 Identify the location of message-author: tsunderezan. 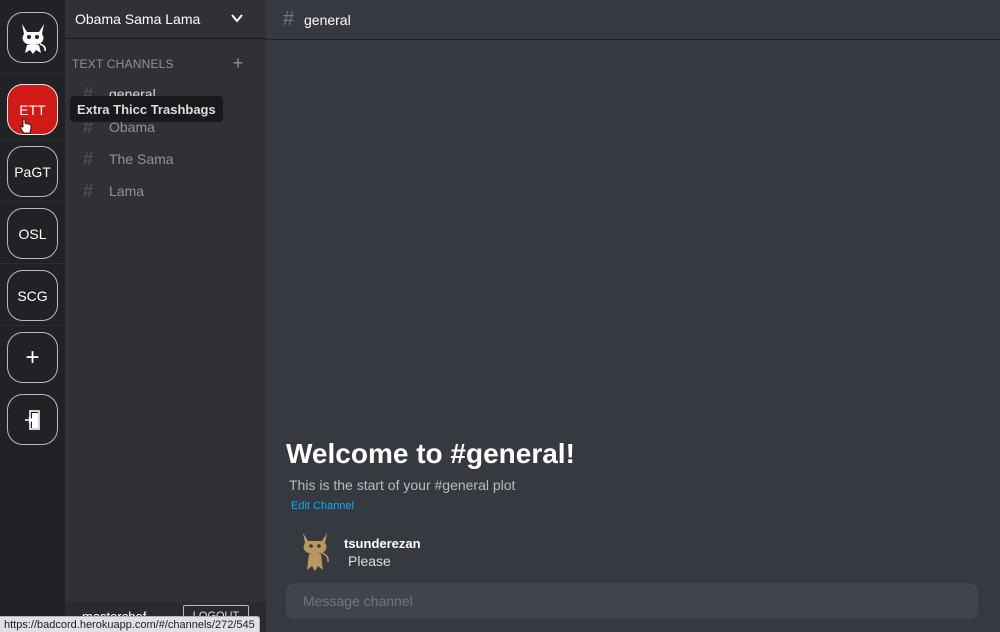
(382, 543).